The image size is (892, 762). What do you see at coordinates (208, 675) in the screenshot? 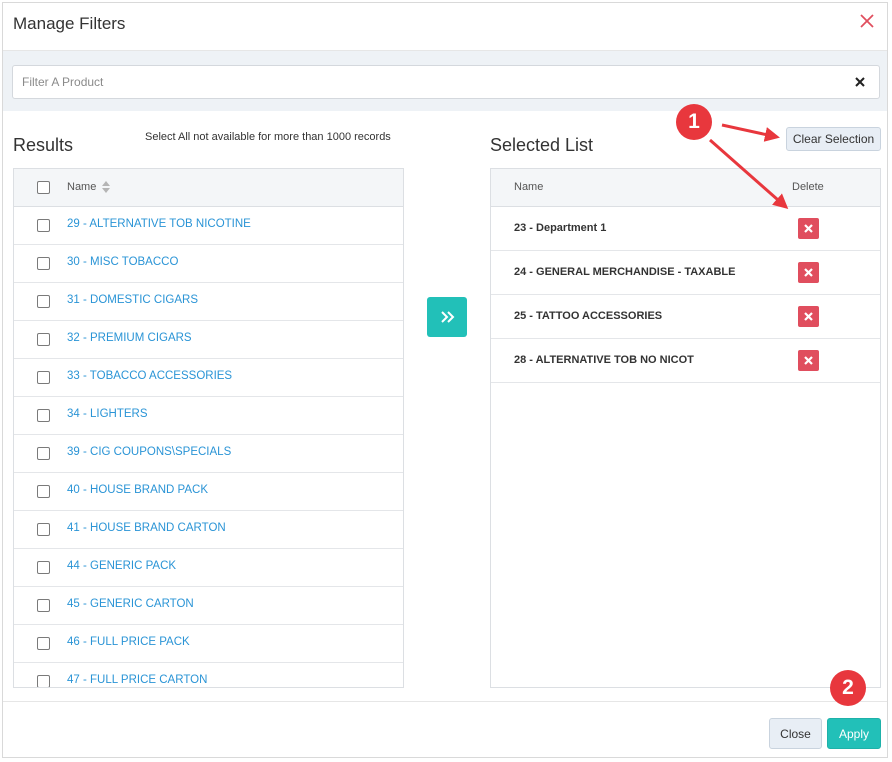
I see `table-row: 47 - FULL PRICE CARTON` at bounding box center [208, 675].